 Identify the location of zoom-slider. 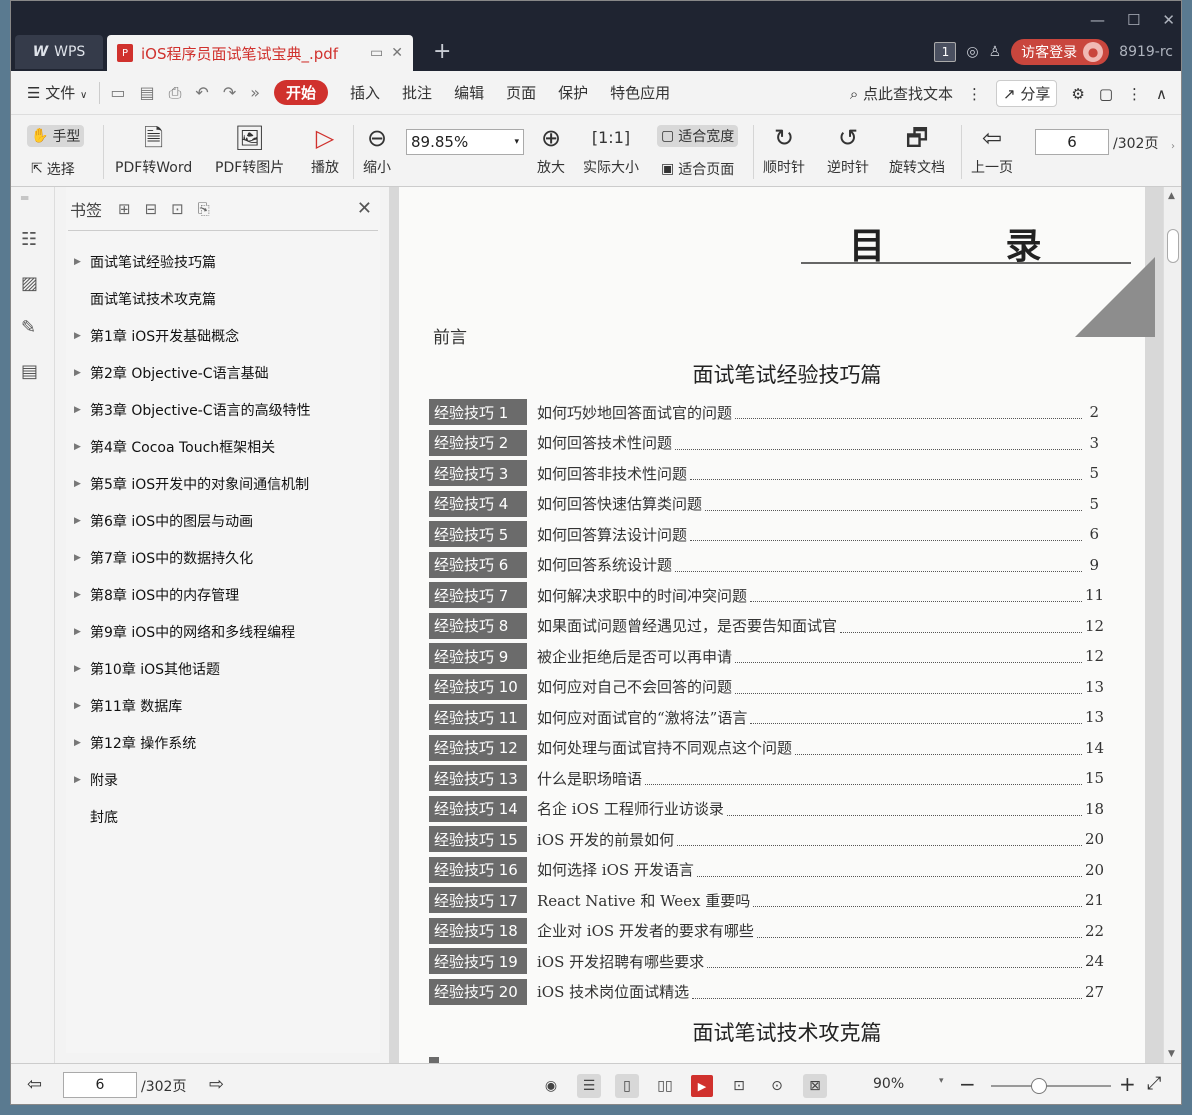
(1051, 1086).